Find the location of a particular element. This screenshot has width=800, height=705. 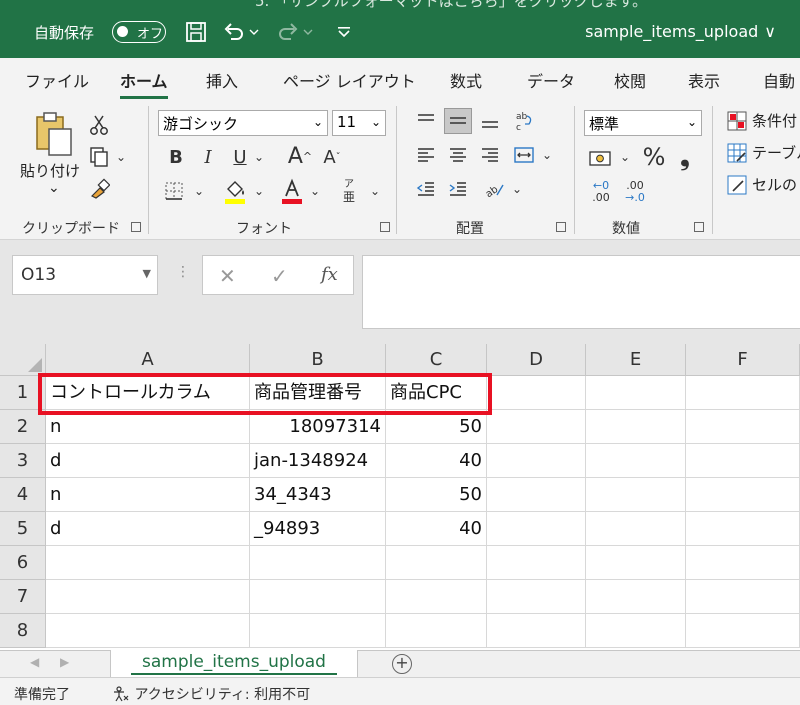

grow-font-button: A ^ is located at coordinates (300, 156).